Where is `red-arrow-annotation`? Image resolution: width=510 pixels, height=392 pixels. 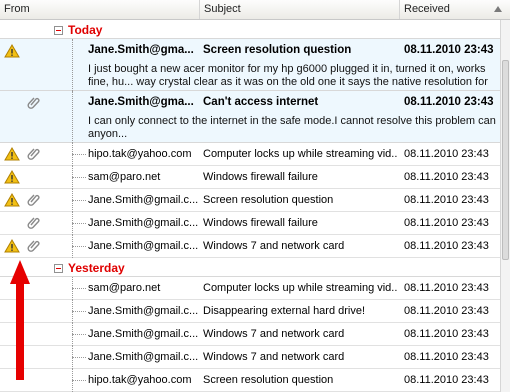
red-arrow-annotation is located at coordinates (20, 320).